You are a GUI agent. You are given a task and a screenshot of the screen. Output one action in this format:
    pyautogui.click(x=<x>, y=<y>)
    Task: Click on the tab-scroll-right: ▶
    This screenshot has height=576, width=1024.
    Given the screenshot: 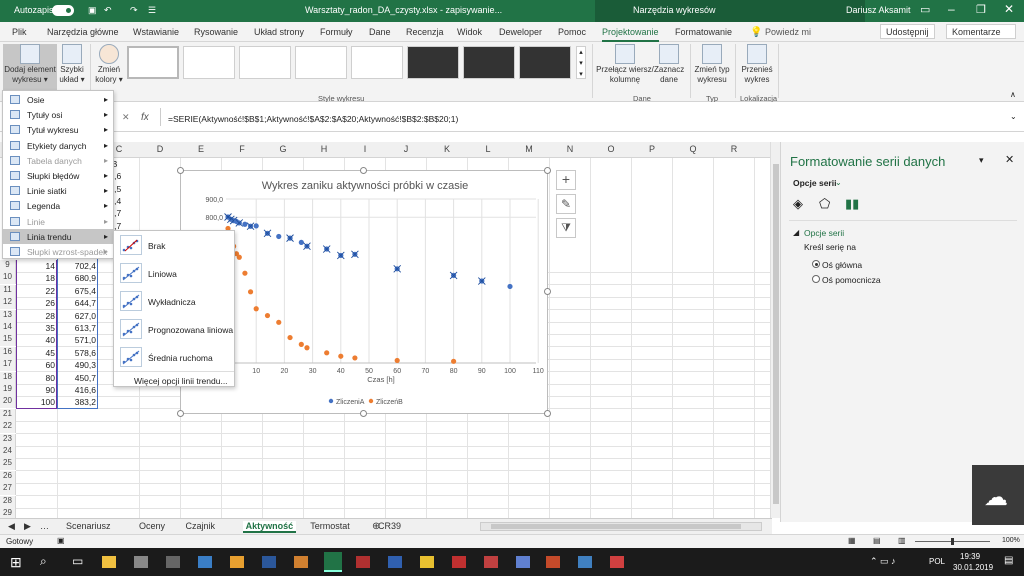 What is the action you would take?
    pyautogui.click(x=27, y=526)
    